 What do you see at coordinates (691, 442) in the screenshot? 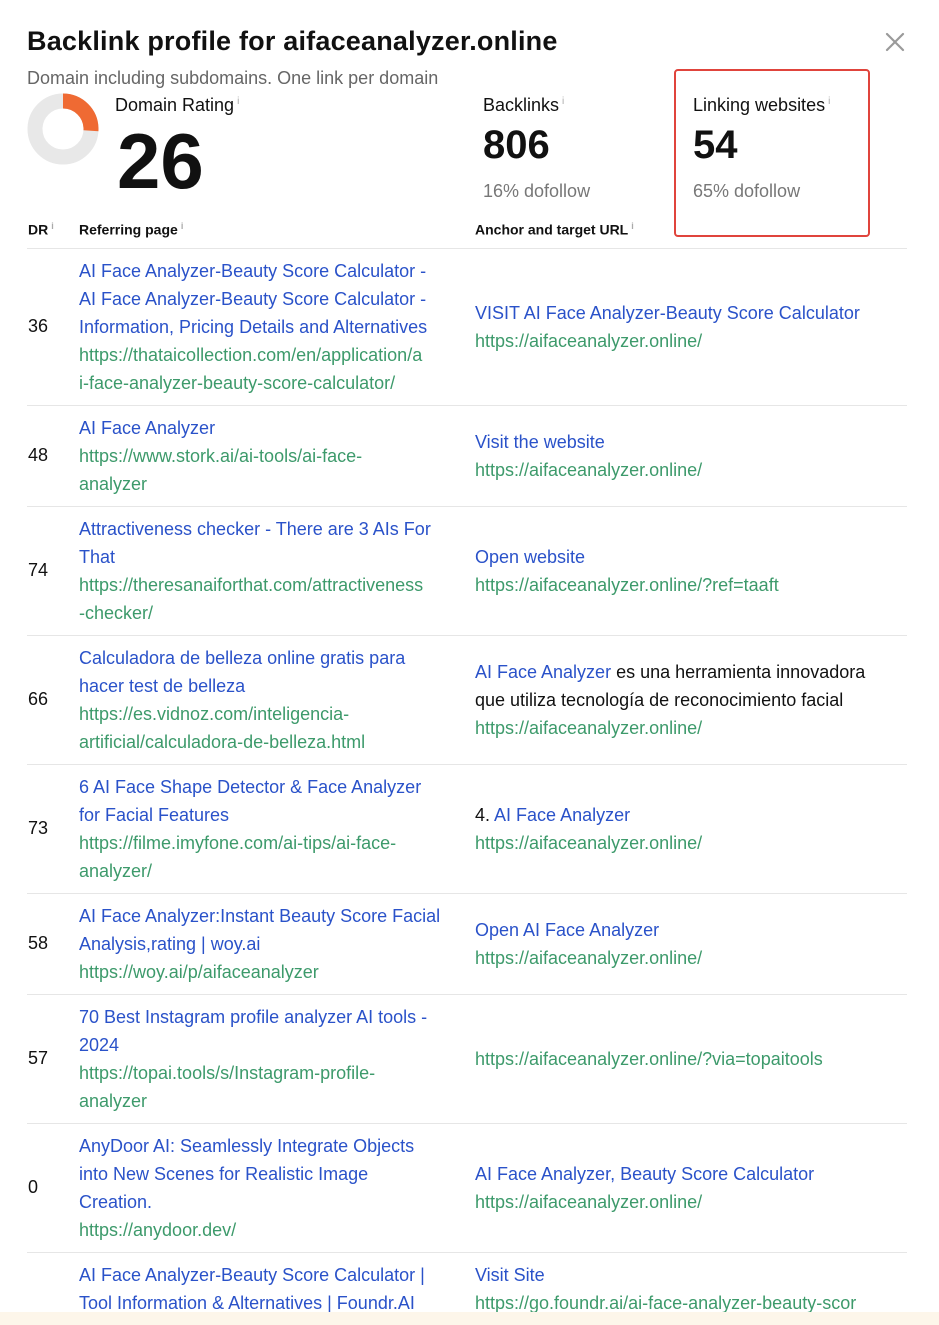
I see `anchor-line: Visit the website` at bounding box center [691, 442].